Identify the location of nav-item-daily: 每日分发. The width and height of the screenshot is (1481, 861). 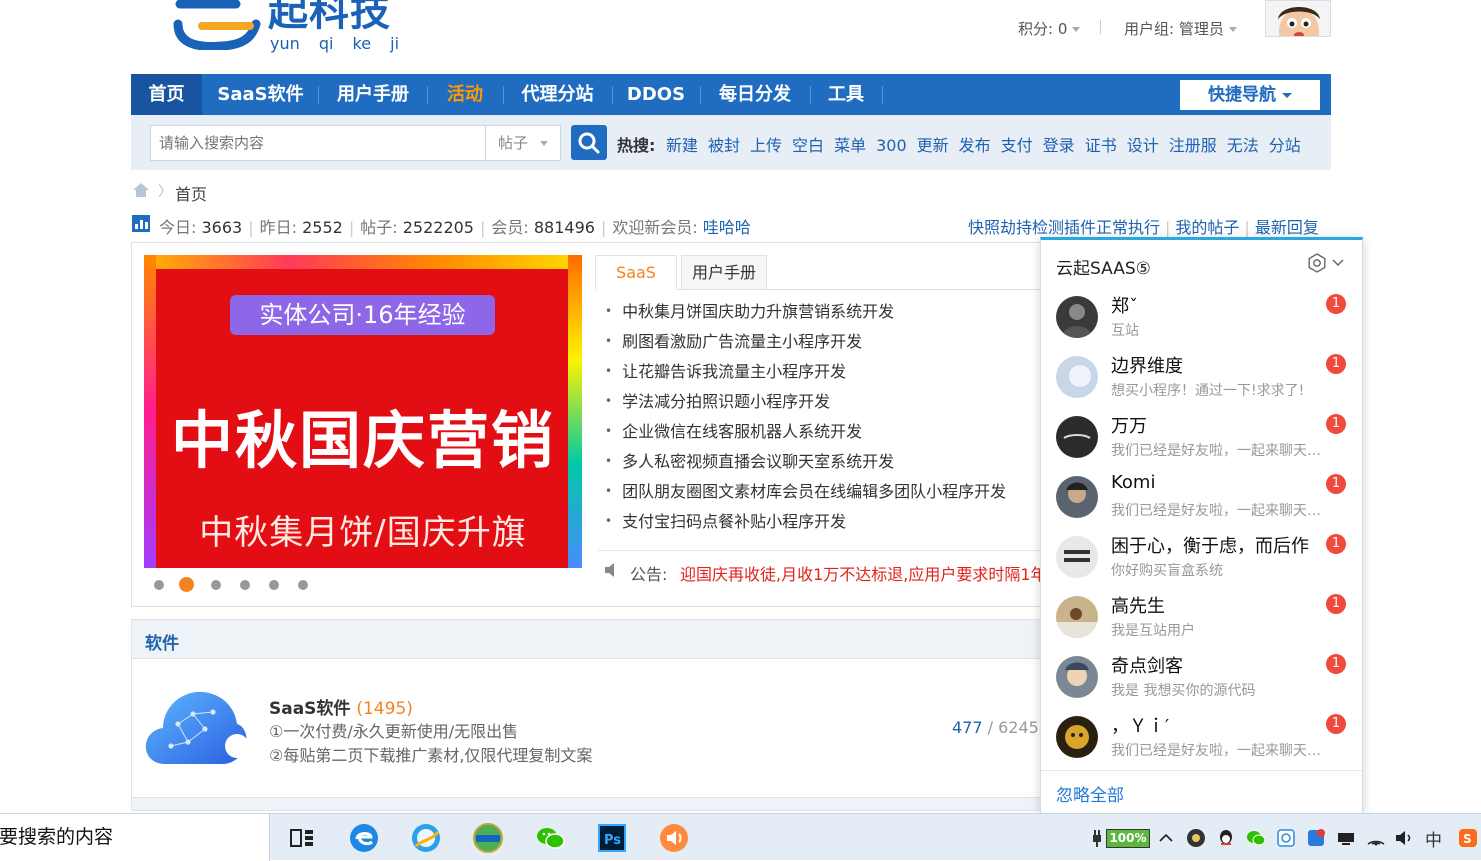
(755, 94).